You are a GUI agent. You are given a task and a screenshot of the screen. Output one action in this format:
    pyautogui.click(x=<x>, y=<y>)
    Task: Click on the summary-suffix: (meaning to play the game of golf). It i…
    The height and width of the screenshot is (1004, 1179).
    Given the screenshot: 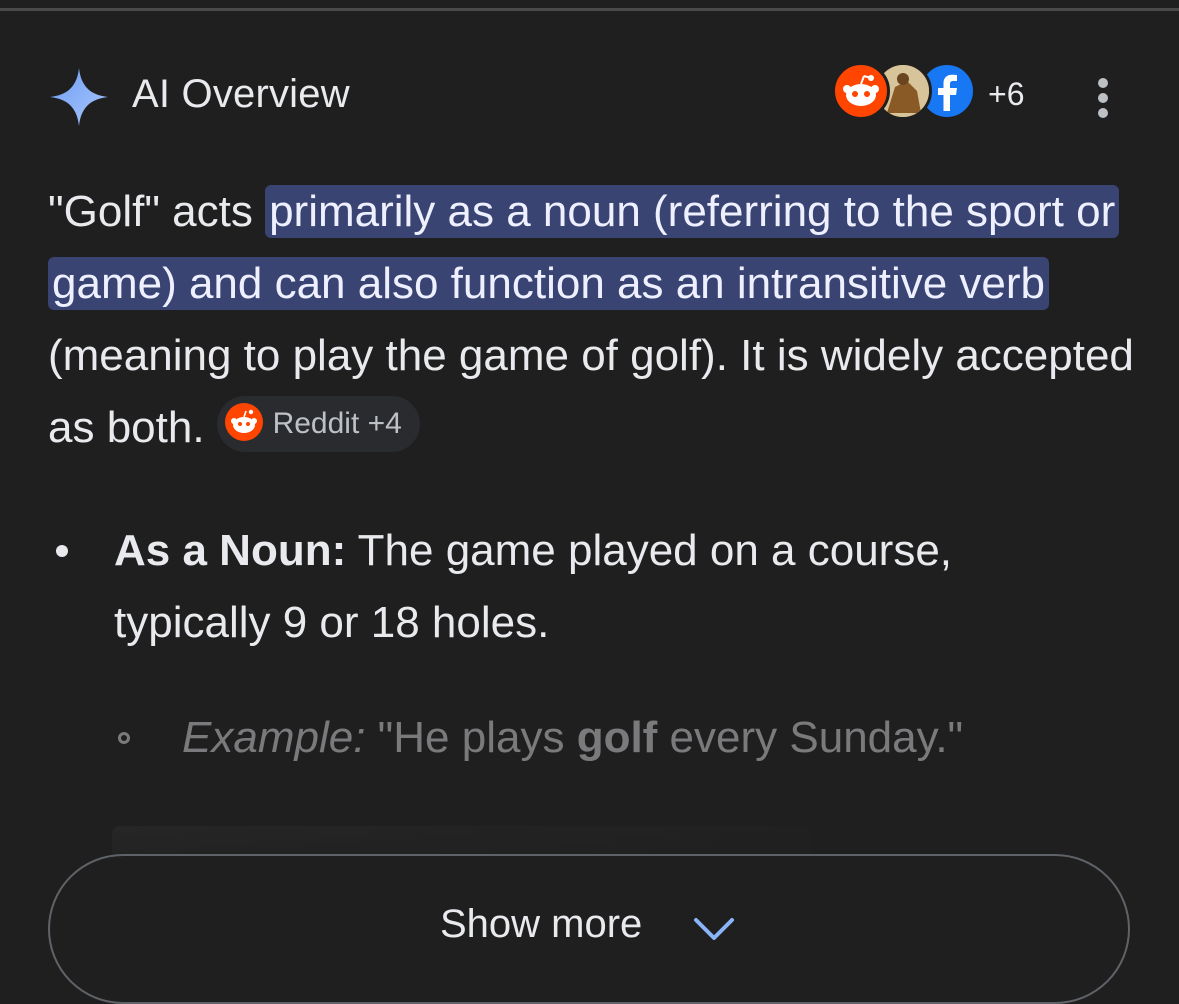 What is the action you would take?
    pyautogui.click(x=591, y=391)
    